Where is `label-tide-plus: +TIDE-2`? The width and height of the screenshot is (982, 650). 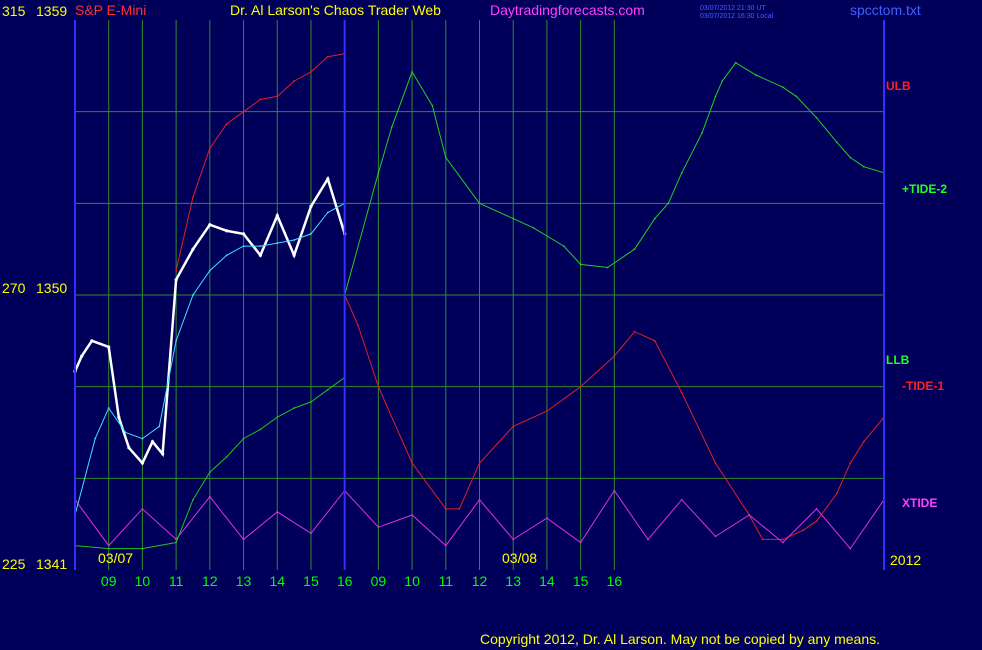
label-tide-plus: +TIDE-2 is located at coordinates (924, 189).